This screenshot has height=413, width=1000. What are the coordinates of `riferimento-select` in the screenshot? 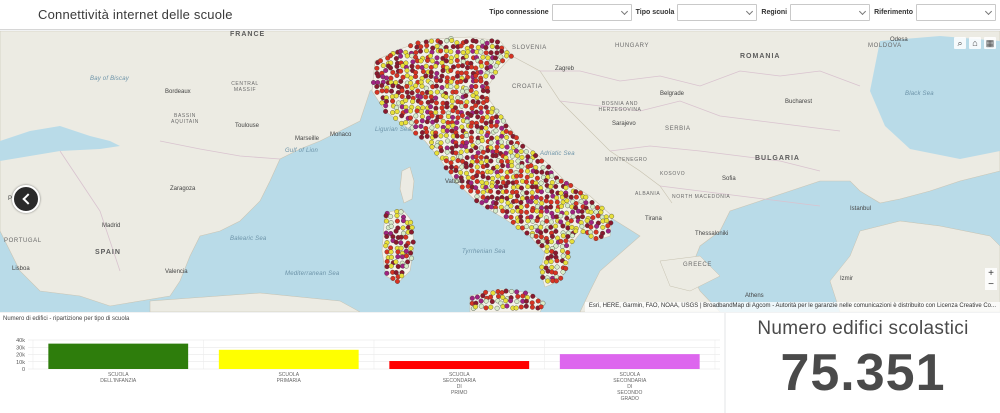 It's located at (956, 12).